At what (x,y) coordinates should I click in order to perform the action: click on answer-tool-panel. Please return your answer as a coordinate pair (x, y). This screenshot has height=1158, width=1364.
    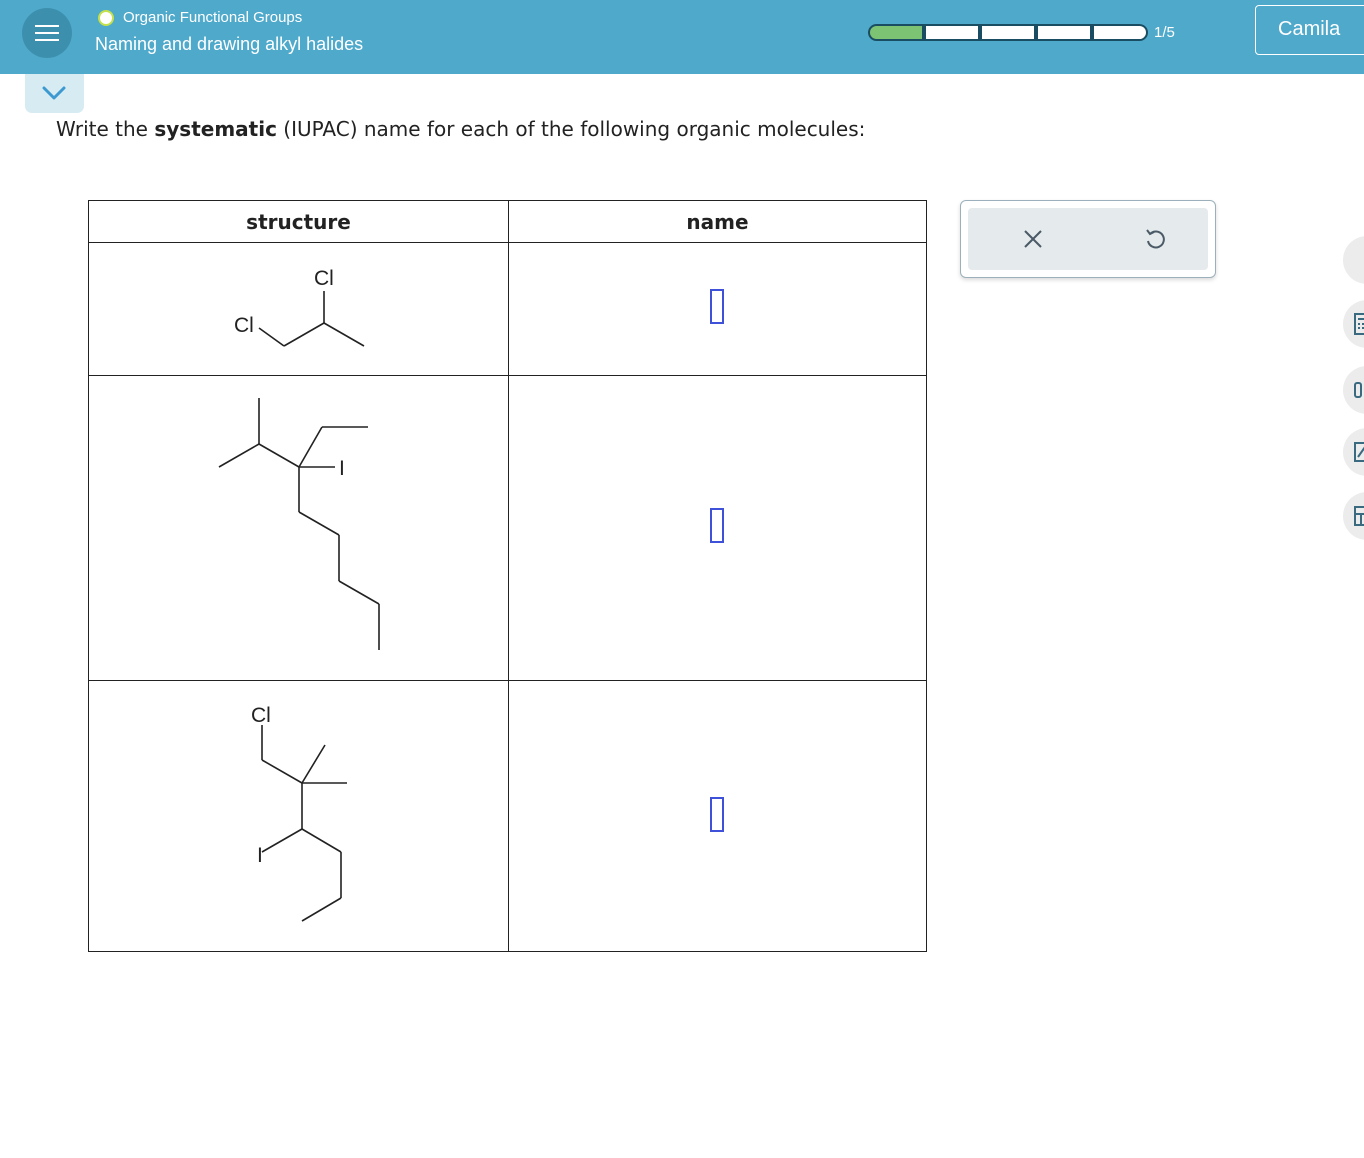
    Looking at the image, I should click on (1088, 239).